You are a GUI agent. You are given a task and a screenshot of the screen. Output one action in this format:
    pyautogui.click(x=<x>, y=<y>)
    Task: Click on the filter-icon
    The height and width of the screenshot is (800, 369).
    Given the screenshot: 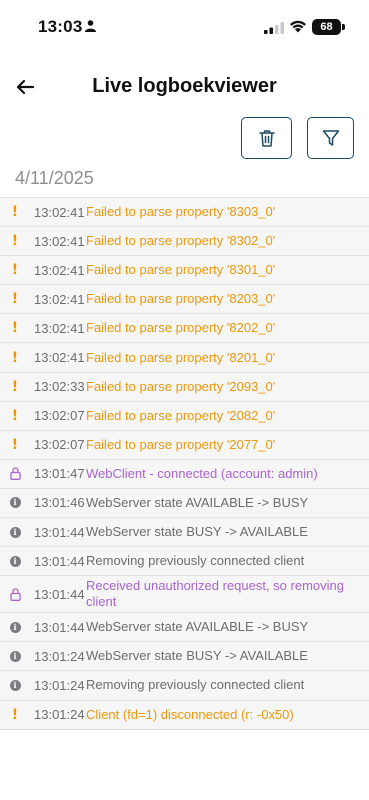 What is the action you would take?
    pyautogui.click(x=330, y=138)
    